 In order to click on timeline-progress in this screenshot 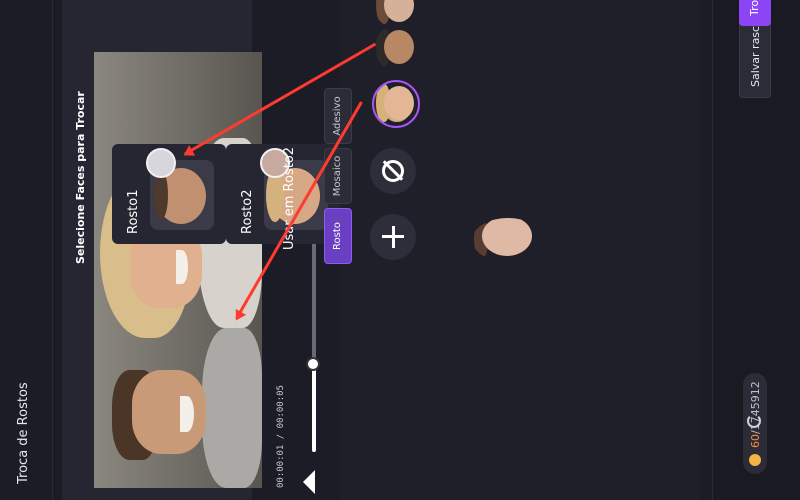, I will do `click(314, 408)`.